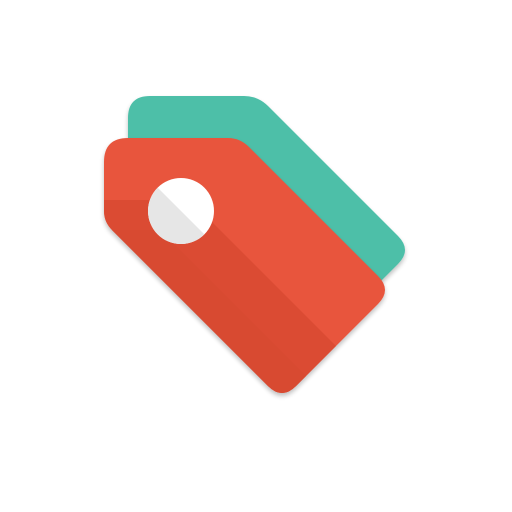 The width and height of the screenshot is (512, 512). What do you see at coordinates (181, 211) in the screenshot?
I see `tag-hole` at bounding box center [181, 211].